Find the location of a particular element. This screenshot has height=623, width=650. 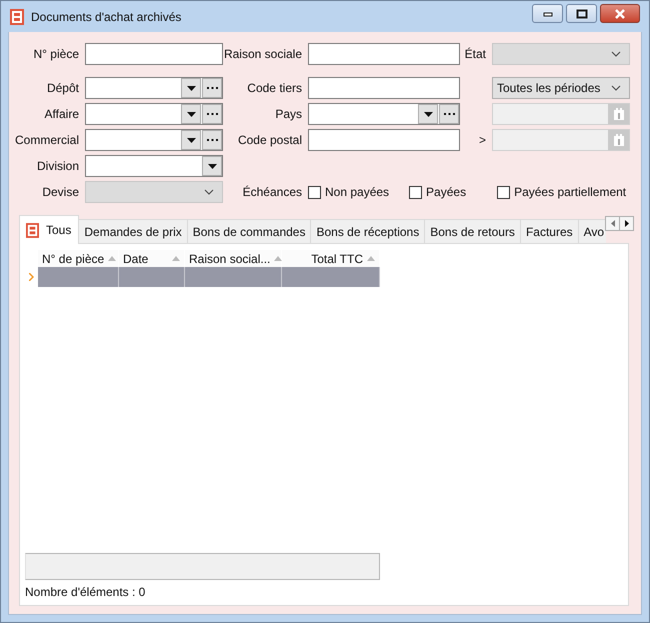

current-row-icon is located at coordinates (31, 277).